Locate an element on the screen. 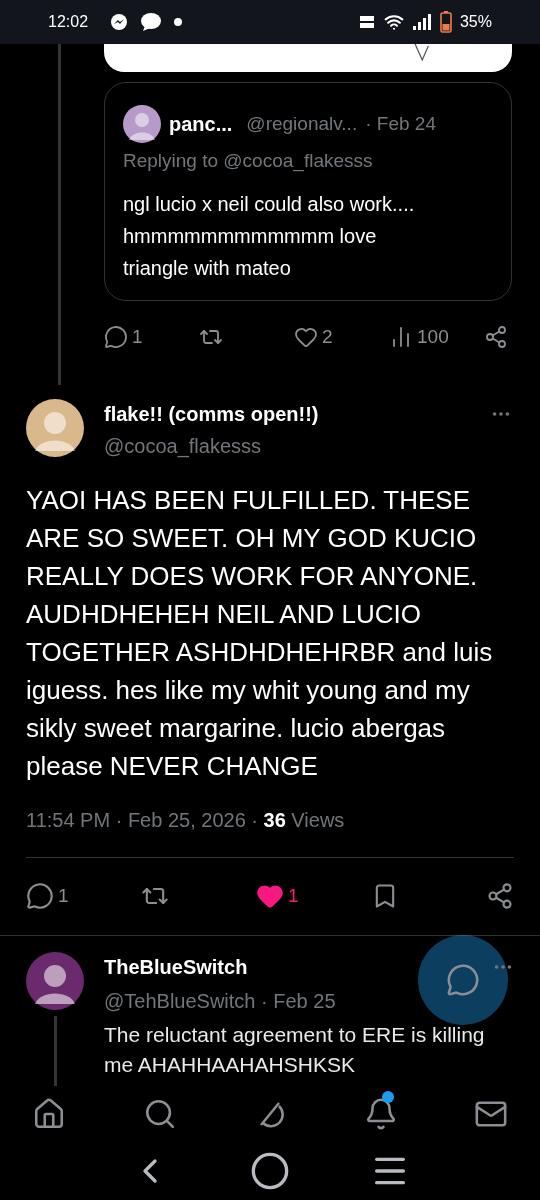 The image size is (540, 1200). chat-bubble-icon is located at coordinates (151, 22).